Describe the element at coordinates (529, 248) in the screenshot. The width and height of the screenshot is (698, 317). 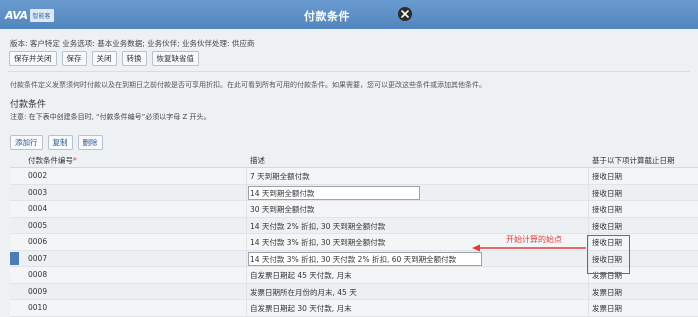
I see `arrow-icon` at that location.